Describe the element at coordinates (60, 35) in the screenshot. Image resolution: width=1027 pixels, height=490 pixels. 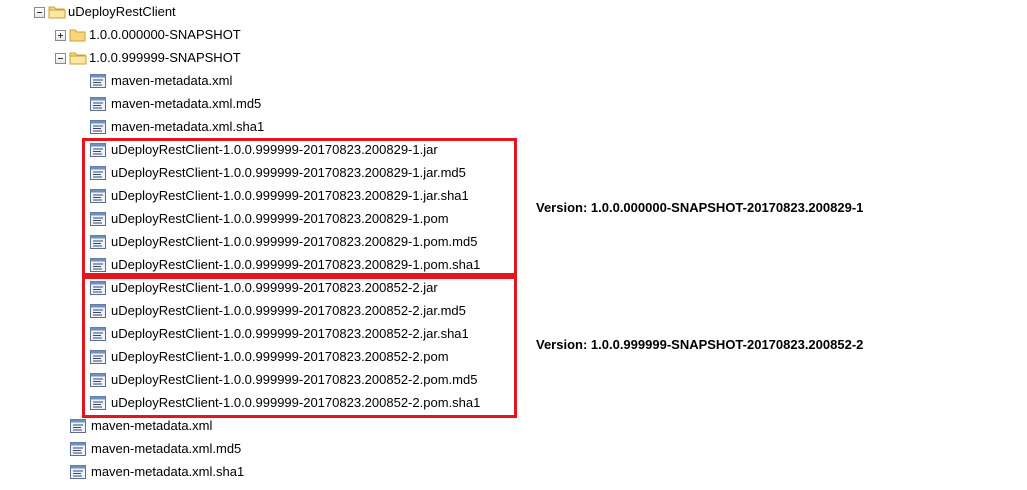
I see `plus-toggle-icon` at that location.